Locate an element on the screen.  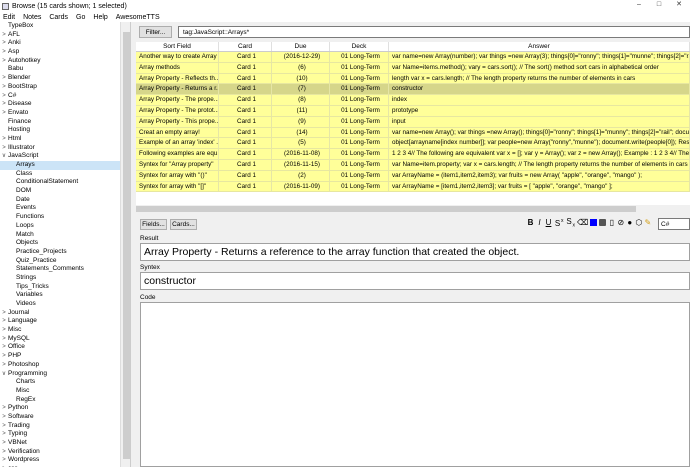
sidebar-item: Strings is located at coordinates (65, 278).